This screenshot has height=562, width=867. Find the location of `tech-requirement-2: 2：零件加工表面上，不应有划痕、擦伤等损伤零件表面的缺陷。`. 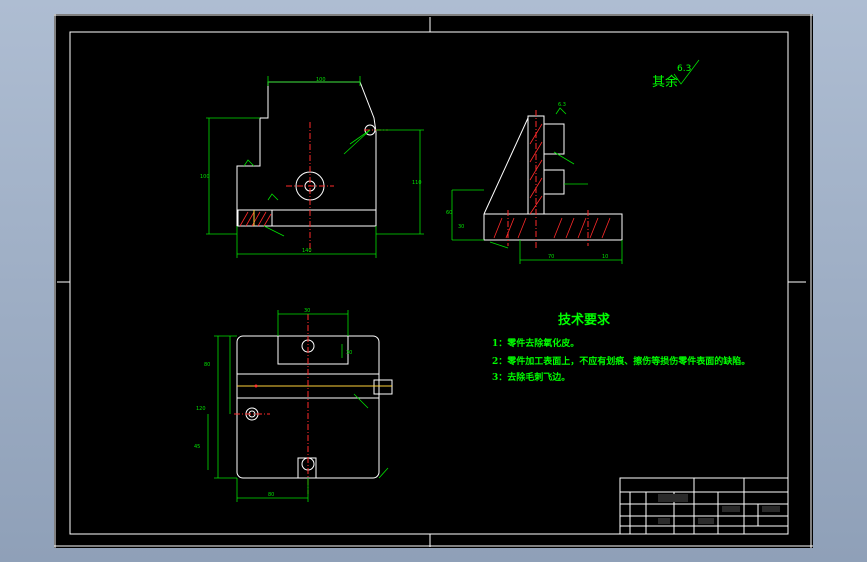

tech-requirement-2: 2：零件加工表面上，不应有划痕、擦伤等损伤零件表面的缺陷。 is located at coordinates (621, 361).